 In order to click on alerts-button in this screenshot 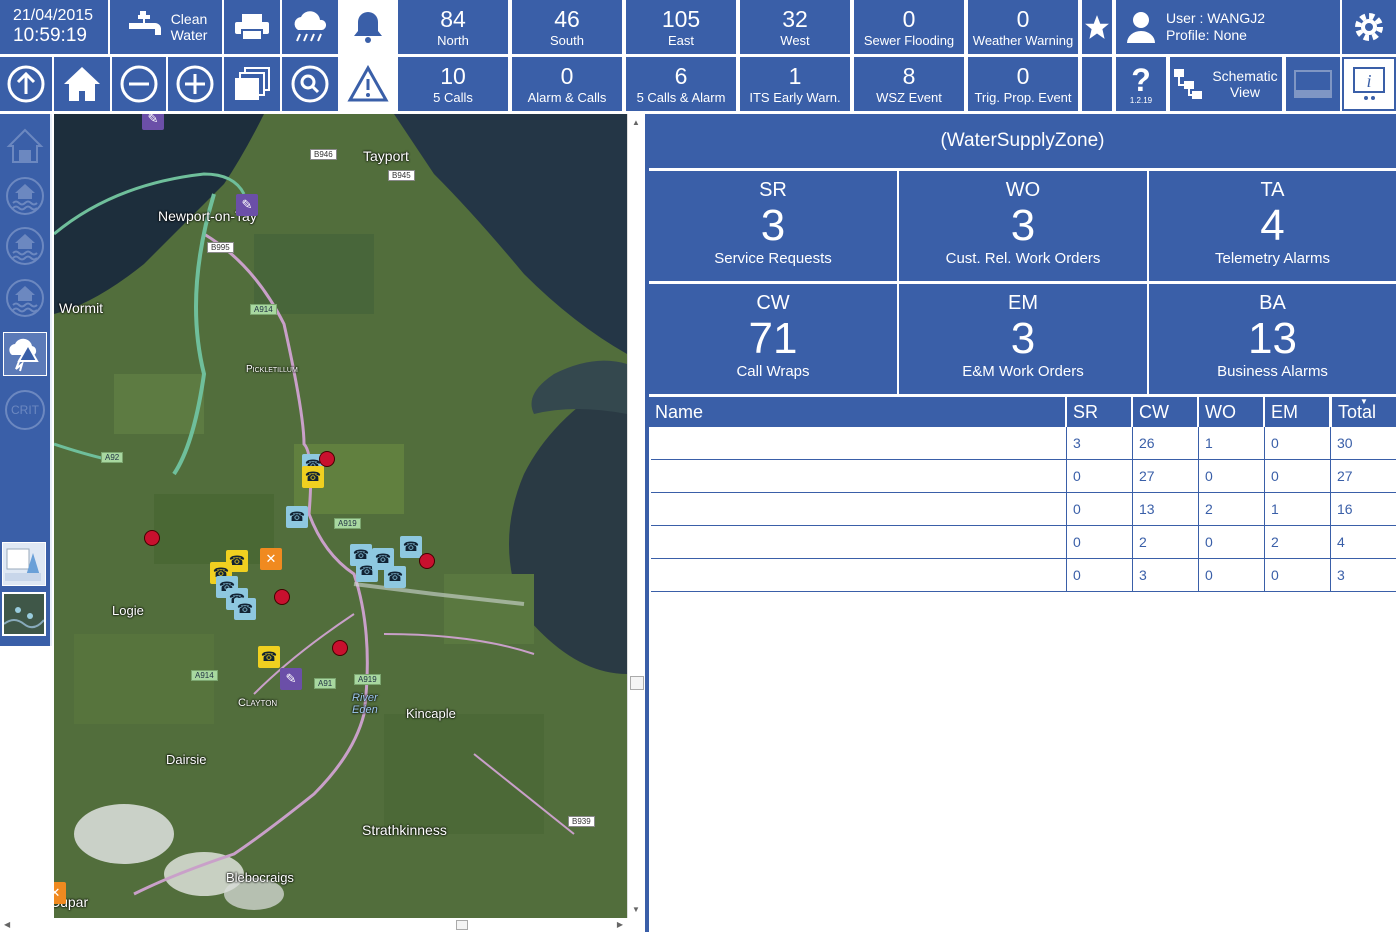, I will do `click(368, 84)`.